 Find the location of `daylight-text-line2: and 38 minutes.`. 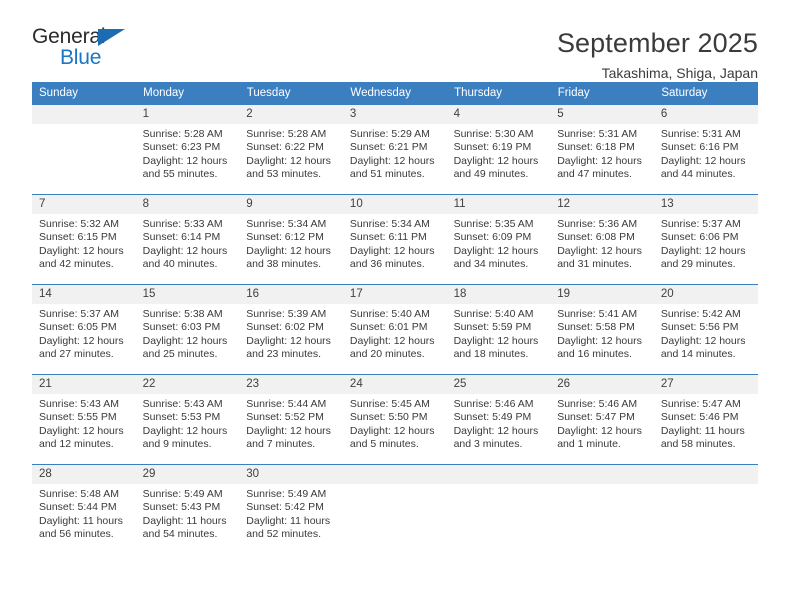

daylight-text-line2: and 38 minutes. is located at coordinates (283, 264).